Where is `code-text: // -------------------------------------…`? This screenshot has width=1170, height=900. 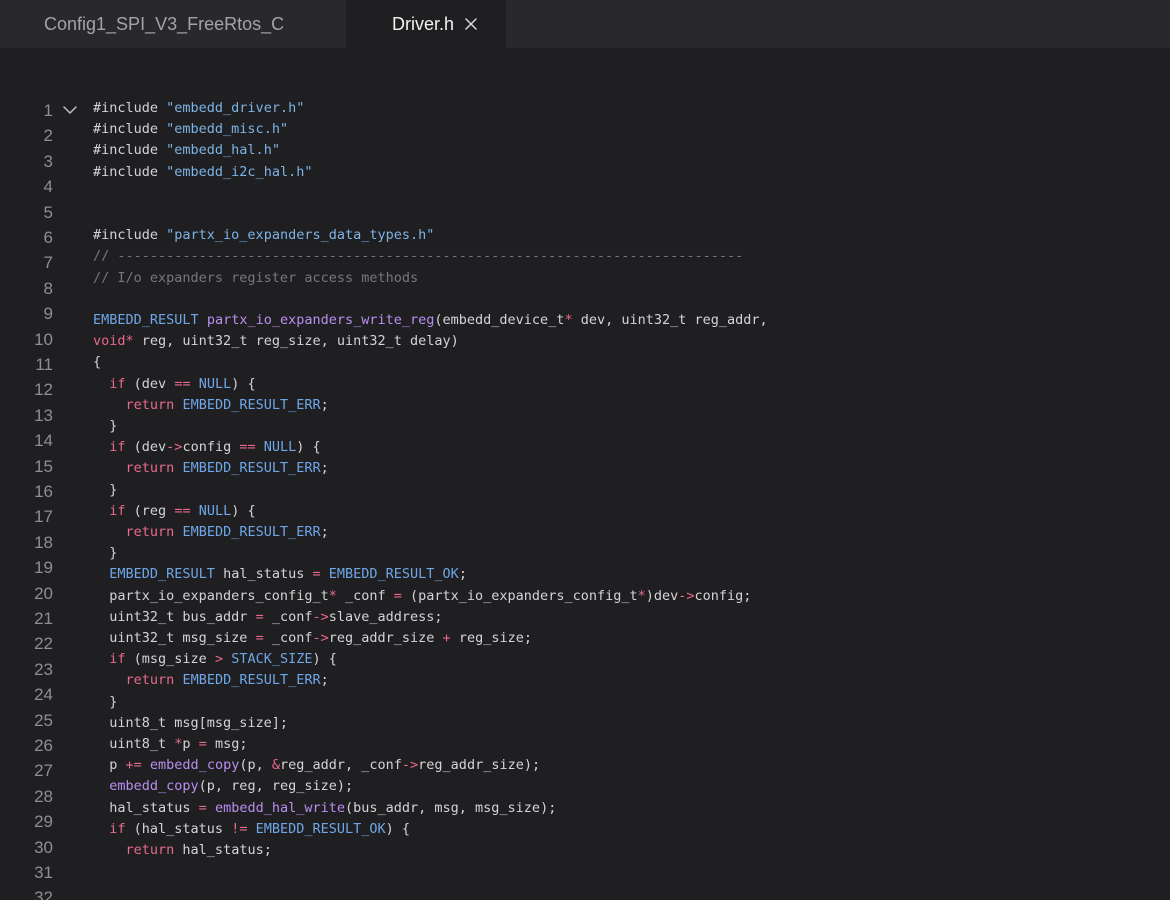 code-text: // -------------------------------------… is located at coordinates (418, 256).